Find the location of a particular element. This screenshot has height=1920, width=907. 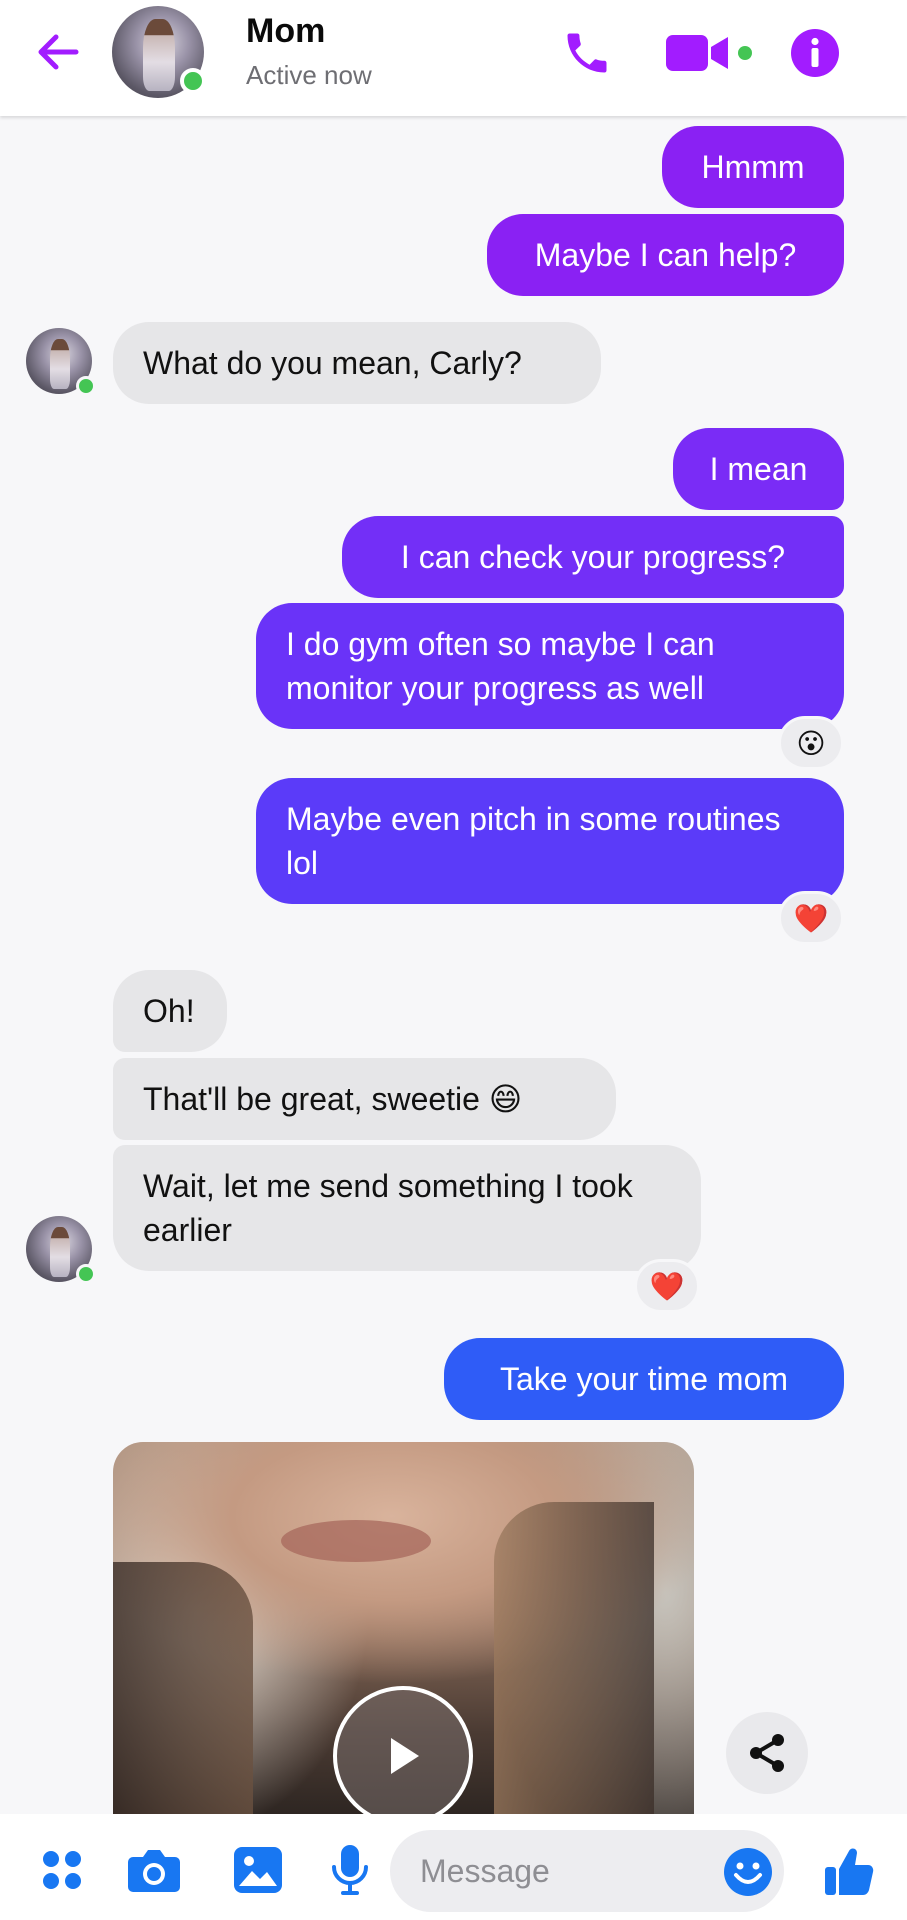

gallery-button is located at coordinates (258, 1870).